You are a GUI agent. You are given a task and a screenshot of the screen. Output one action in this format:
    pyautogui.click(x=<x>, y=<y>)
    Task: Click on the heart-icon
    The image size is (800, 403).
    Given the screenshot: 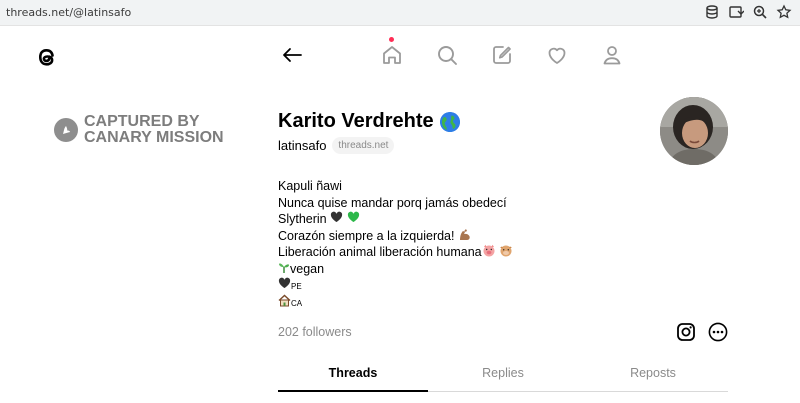 What is the action you would take?
    pyautogui.click(x=557, y=55)
    